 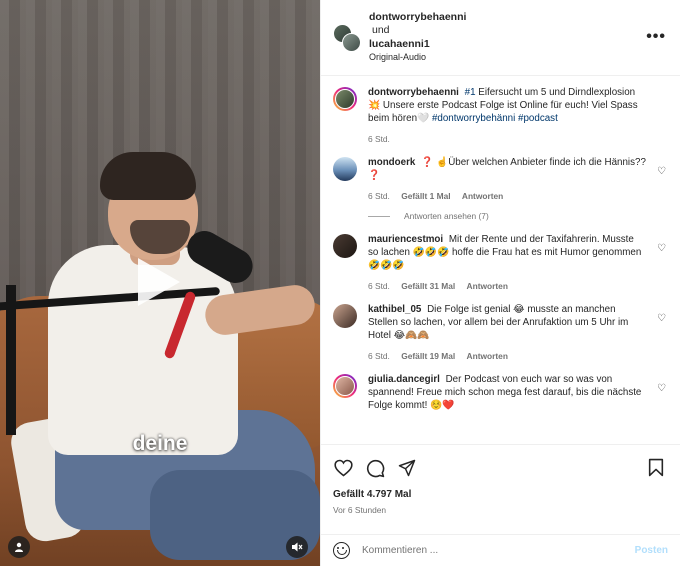 I want to click on comment-username: mondoerk, so click(x=391, y=162).